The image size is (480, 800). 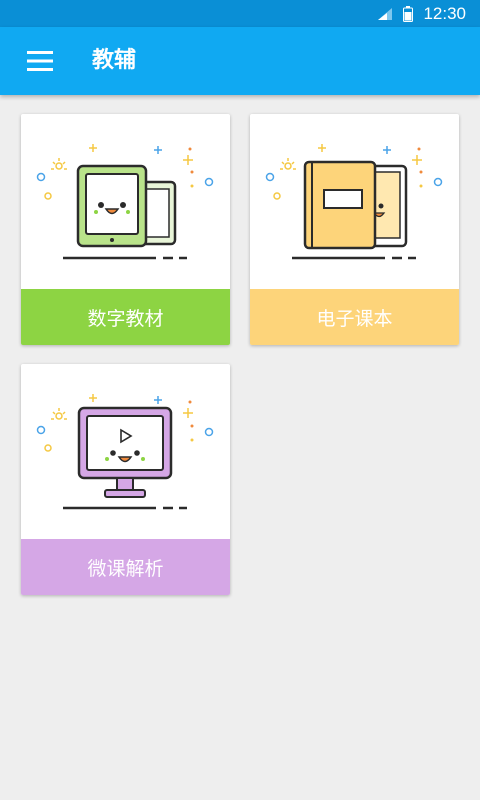 I want to click on signal-icon, so click(x=385, y=13).